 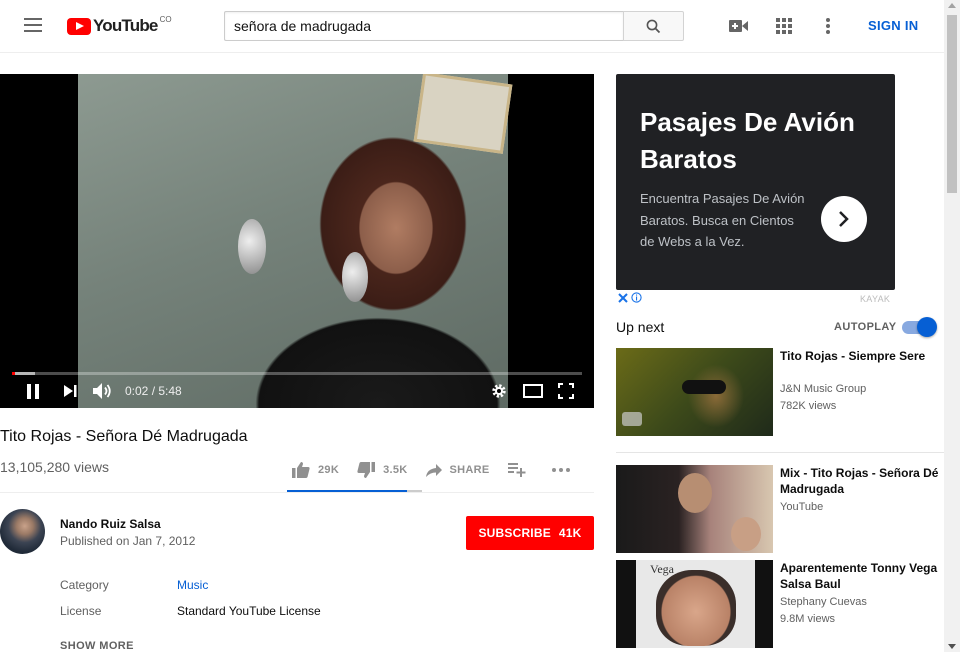 I want to click on settings-button, so click(x=499, y=391).